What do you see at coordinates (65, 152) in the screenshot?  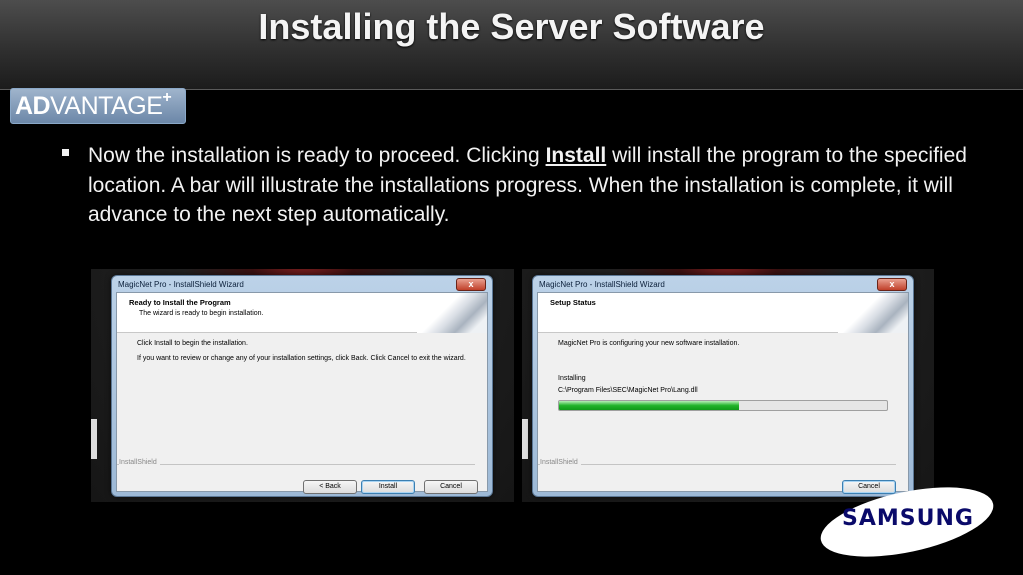 I see `bullet-marker-icon` at bounding box center [65, 152].